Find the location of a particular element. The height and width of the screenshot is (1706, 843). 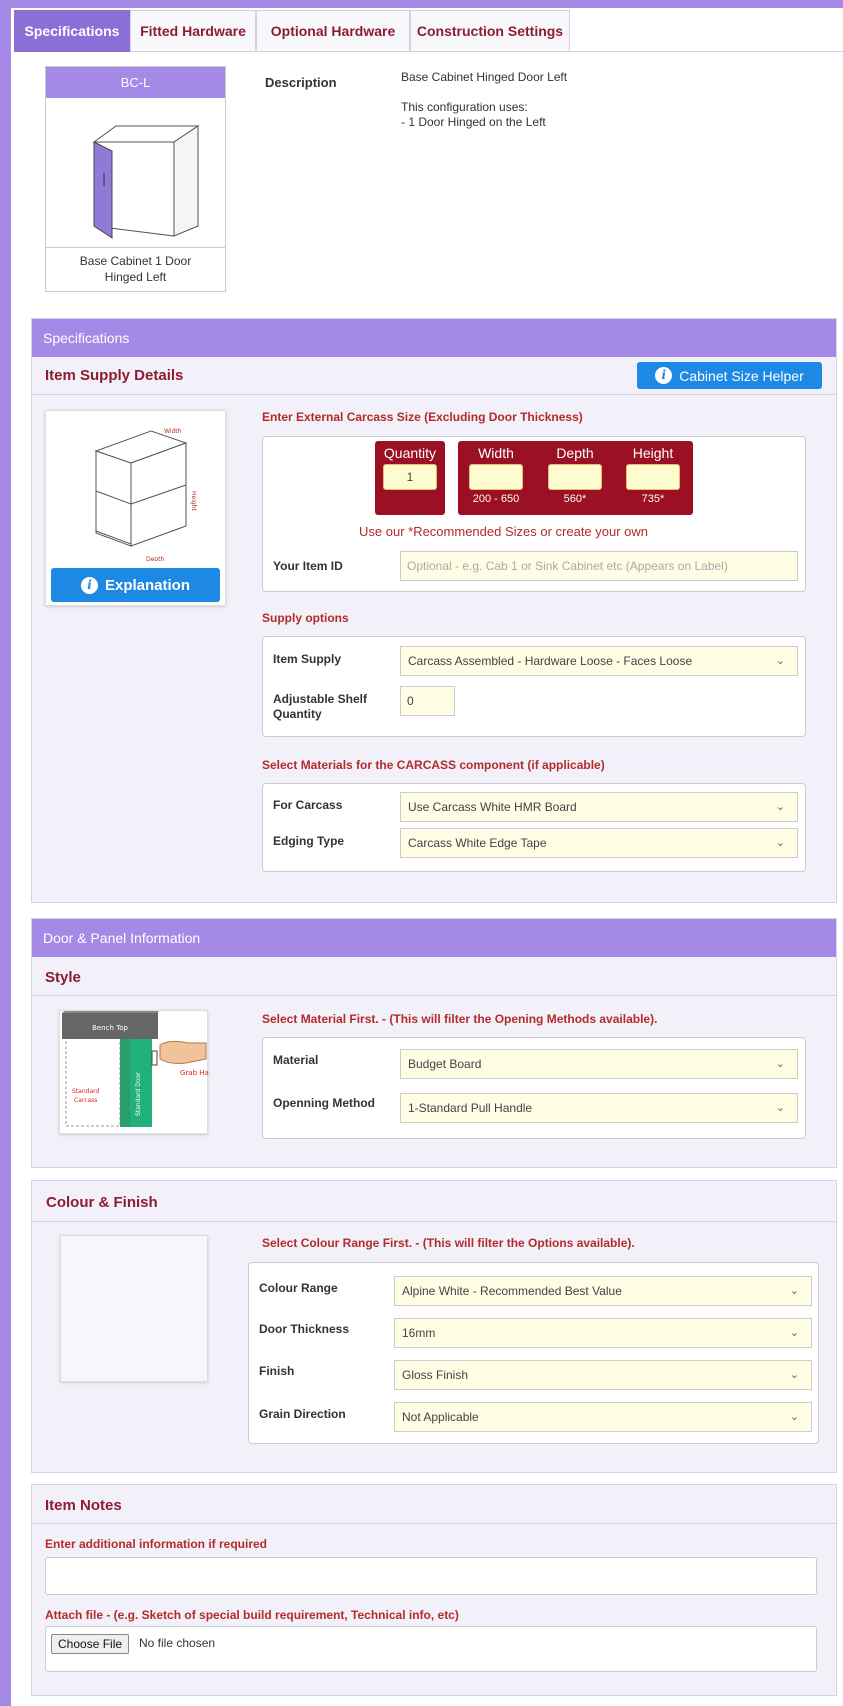

svg-text: Height is located at coordinates (193, 501).